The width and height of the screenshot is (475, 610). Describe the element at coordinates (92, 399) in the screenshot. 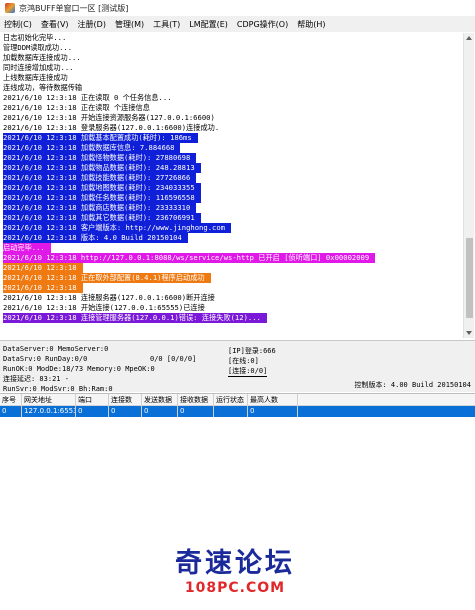

I see `col-header-port: 端口` at that location.